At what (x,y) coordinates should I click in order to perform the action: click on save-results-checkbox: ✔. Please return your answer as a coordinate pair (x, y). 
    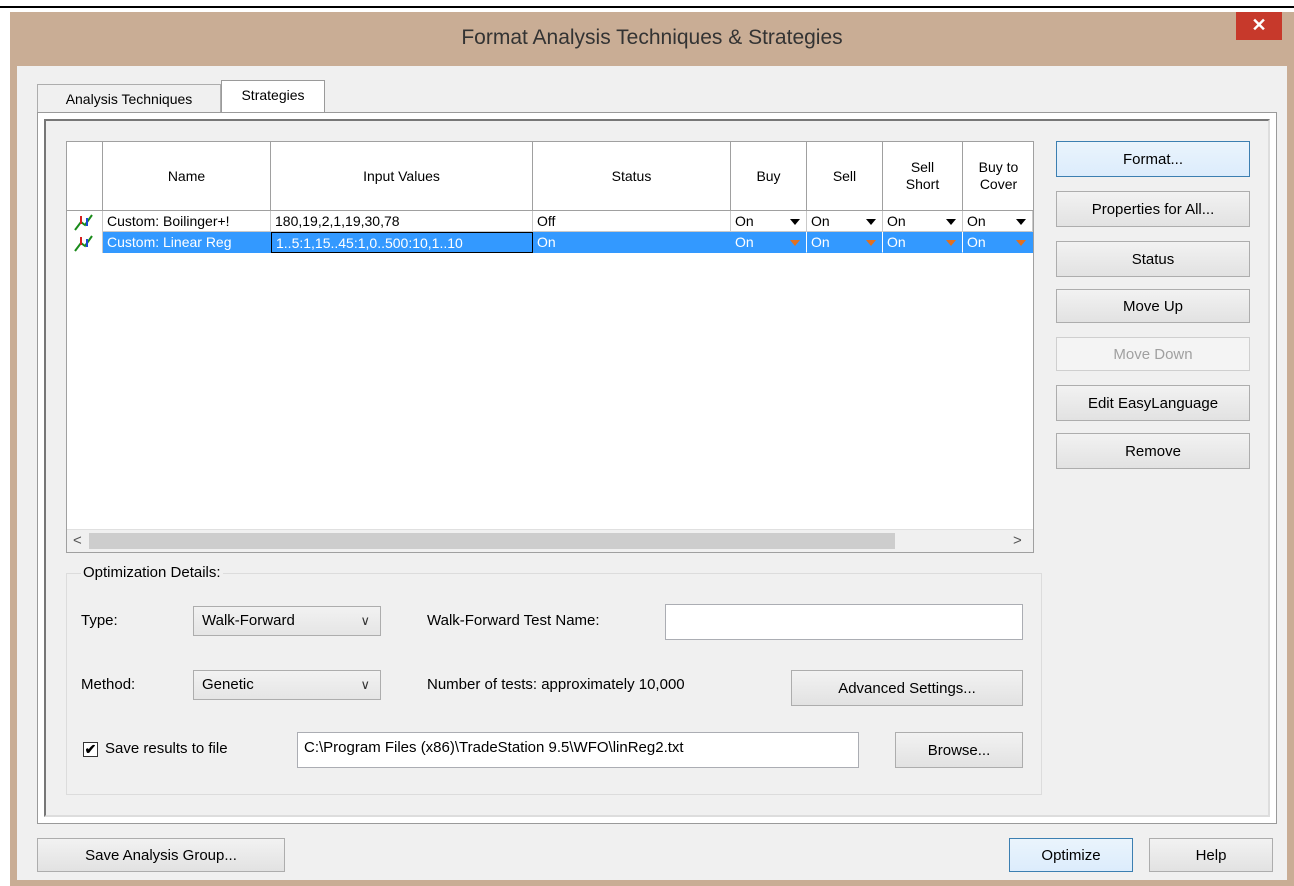
    Looking at the image, I should click on (90, 749).